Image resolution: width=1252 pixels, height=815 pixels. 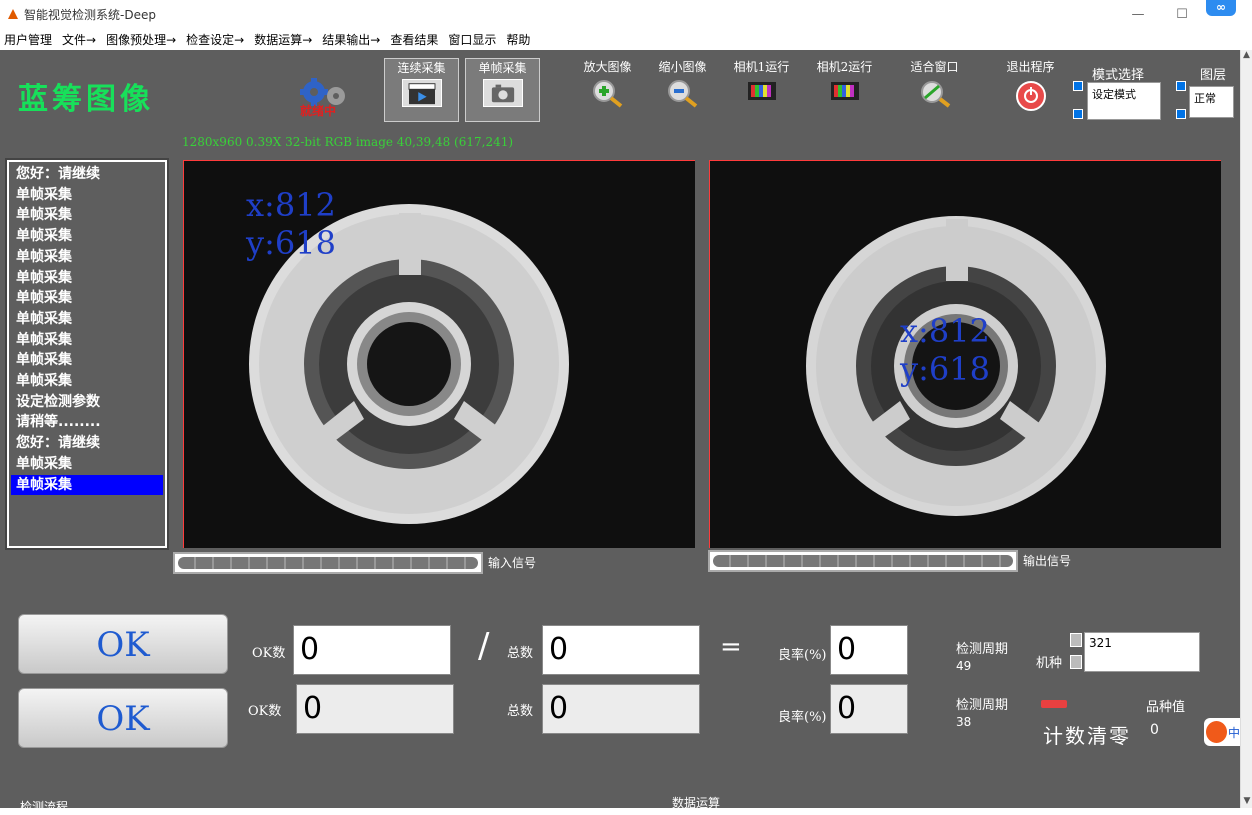 What do you see at coordinates (626, 14) in the screenshot?
I see `title-bar: 智能视觉检测系统-Deep` at bounding box center [626, 14].